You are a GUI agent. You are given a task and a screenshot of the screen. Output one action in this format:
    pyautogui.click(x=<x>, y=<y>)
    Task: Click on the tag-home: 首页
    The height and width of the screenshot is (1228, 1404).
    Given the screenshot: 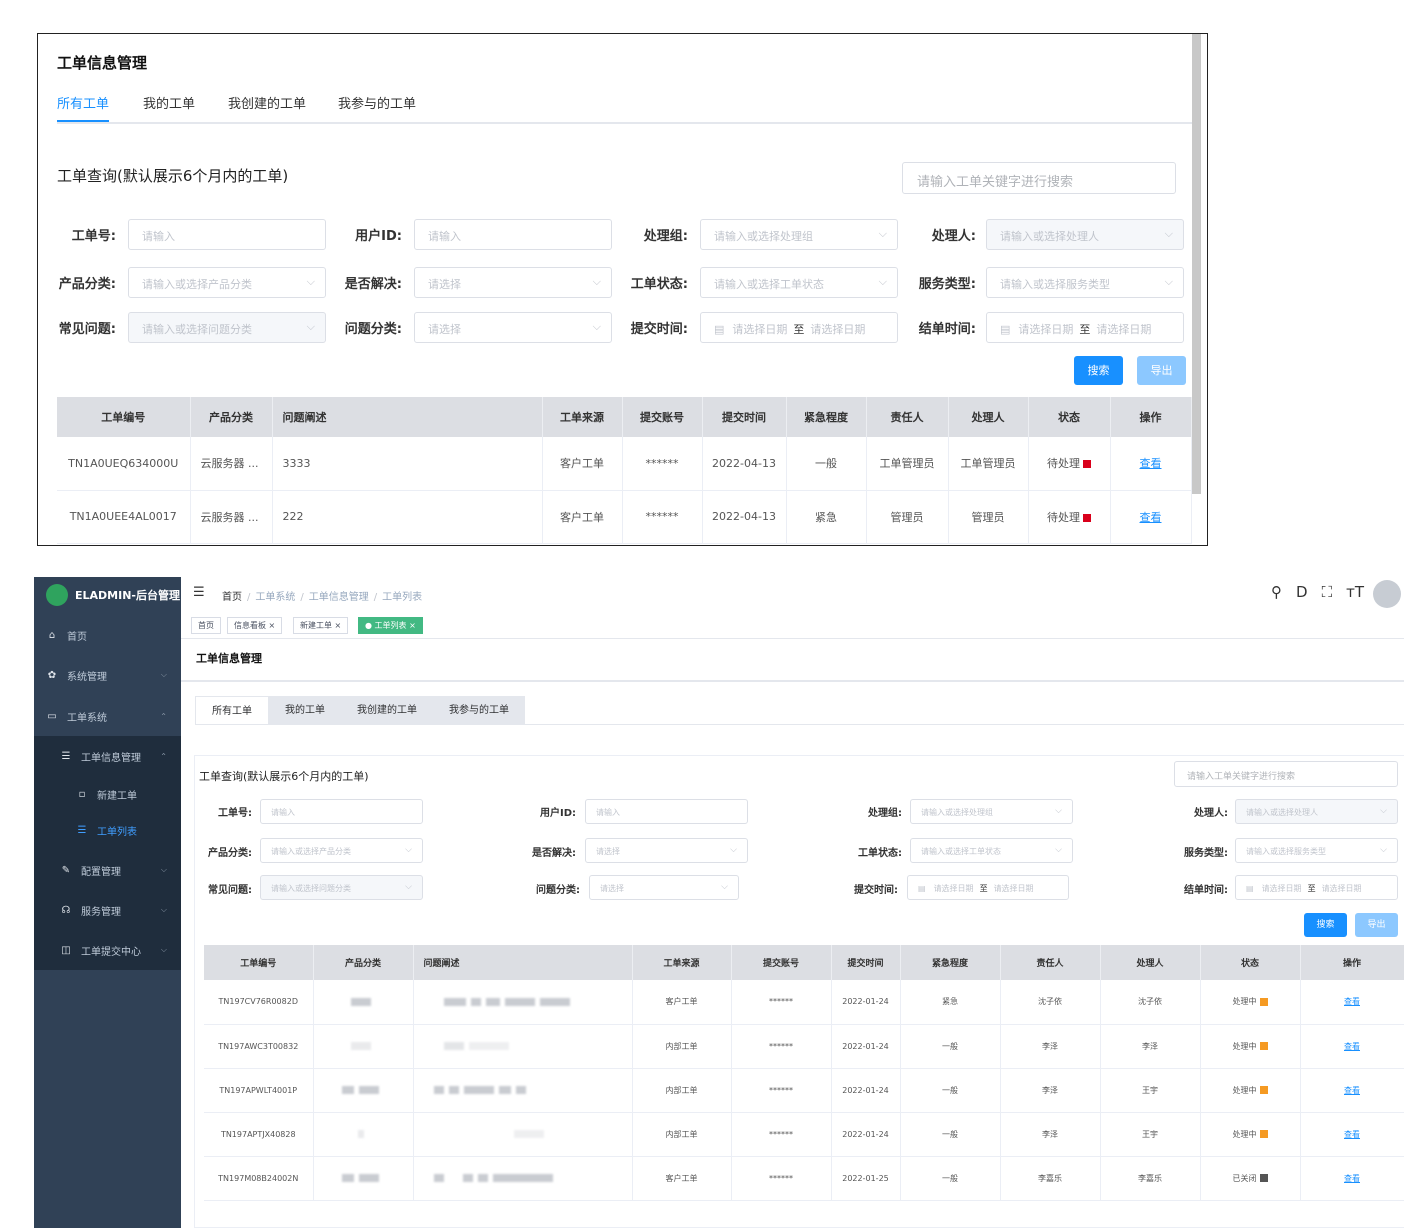 What is the action you would take?
    pyautogui.click(x=206, y=625)
    